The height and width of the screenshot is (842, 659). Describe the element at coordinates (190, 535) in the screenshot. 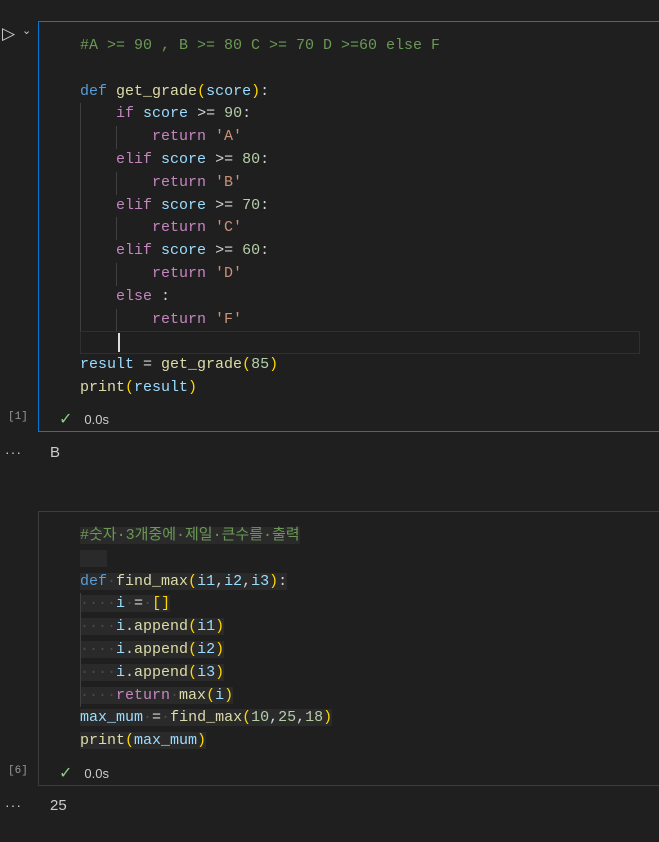

I see `code-token: #숫자·3개중에·제일·큰수를·출력` at that location.